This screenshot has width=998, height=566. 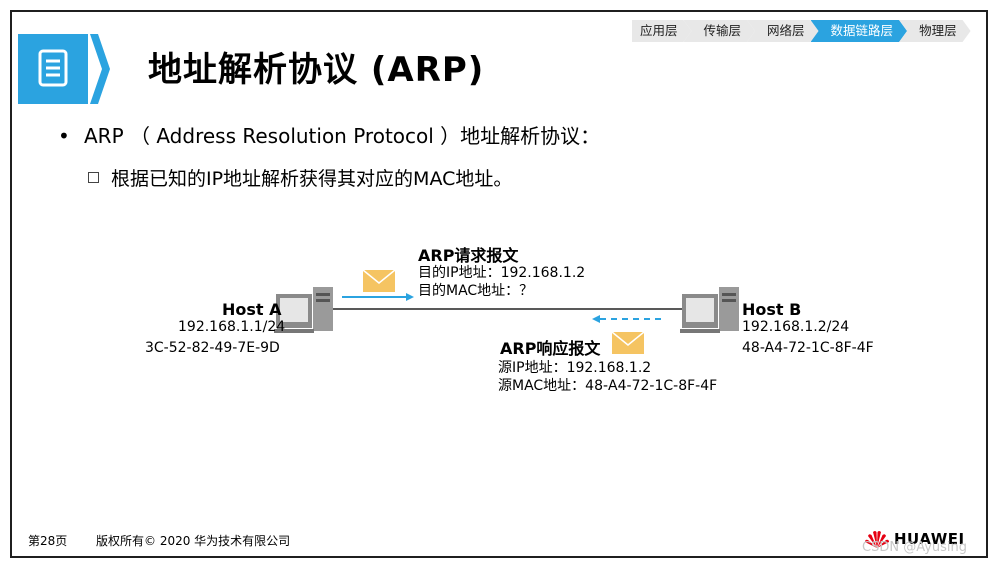 I want to click on host-a-mac: 3C-52-82-49-7E-9D, so click(x=212, y=348).